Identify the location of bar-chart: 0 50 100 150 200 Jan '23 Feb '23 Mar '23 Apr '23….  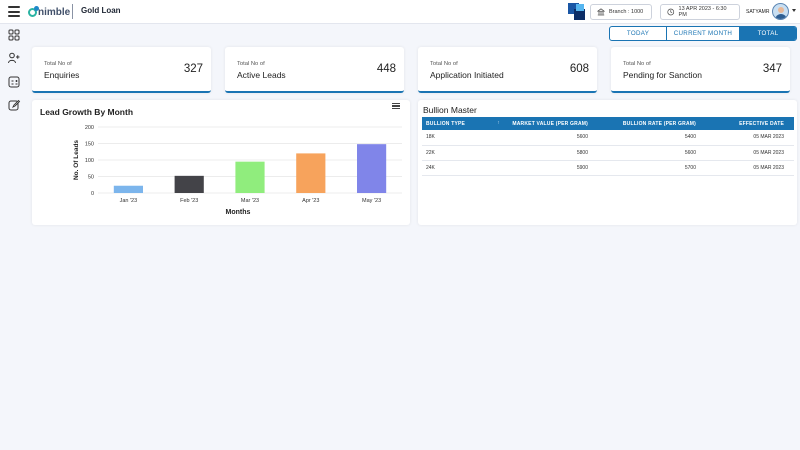
(237, 170).